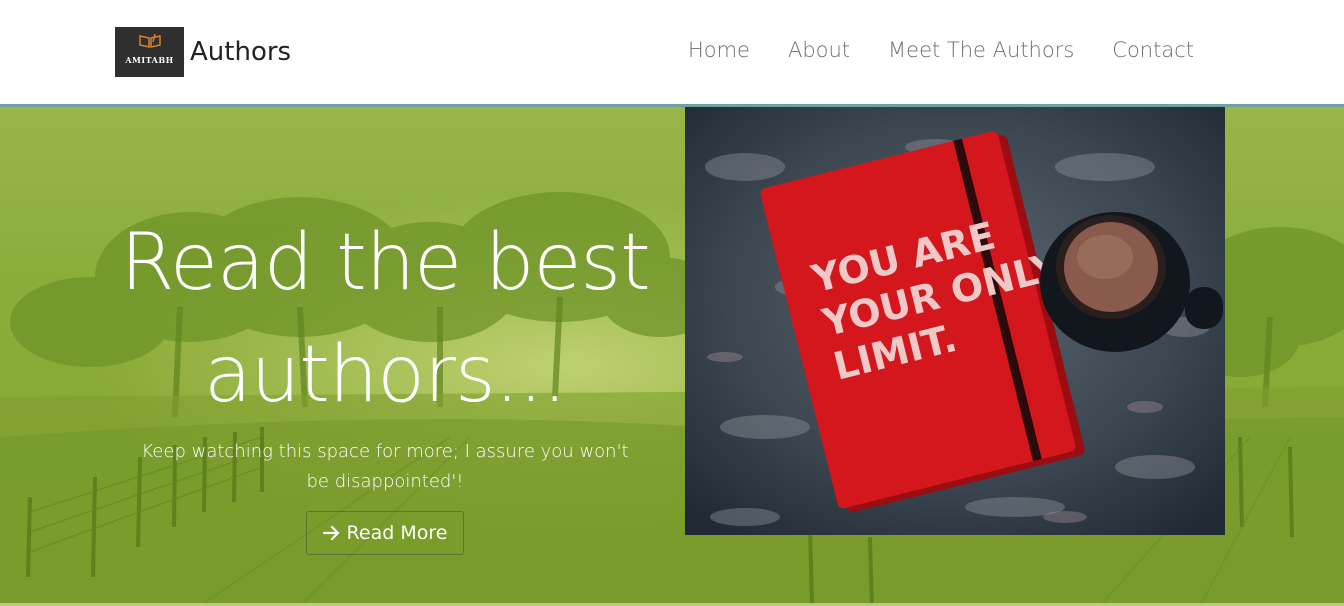 The image size is (1344, 606). I want to click on read-more-button: Read More, so click(385, 533).